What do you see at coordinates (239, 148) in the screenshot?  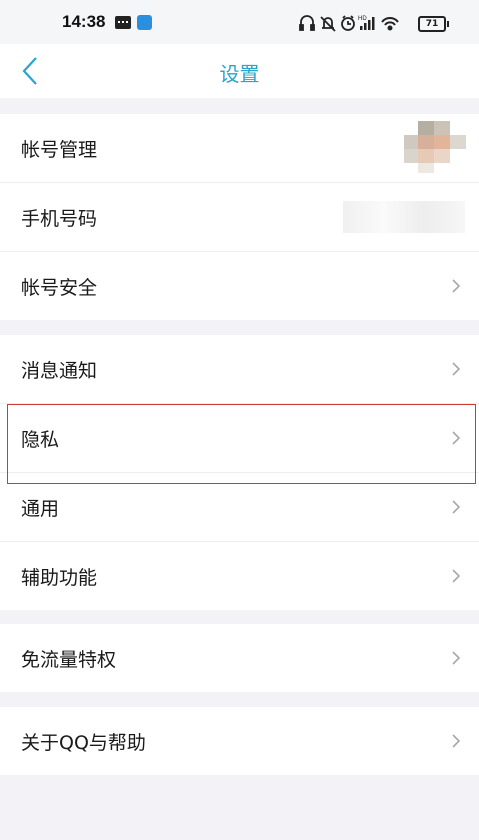 I see `settings-row-account-management: 帐号管理` at bounding box center [239, 148].